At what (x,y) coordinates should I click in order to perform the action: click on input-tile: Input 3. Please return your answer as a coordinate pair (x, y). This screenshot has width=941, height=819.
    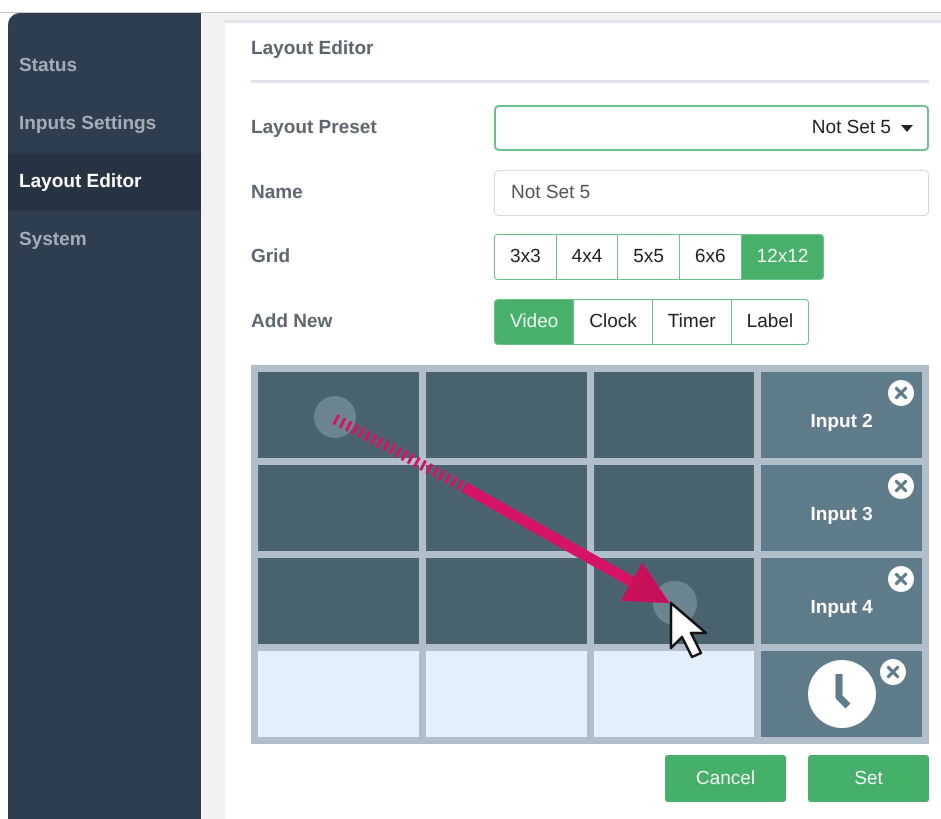
    Looking at the image, I should click on (841, 508).